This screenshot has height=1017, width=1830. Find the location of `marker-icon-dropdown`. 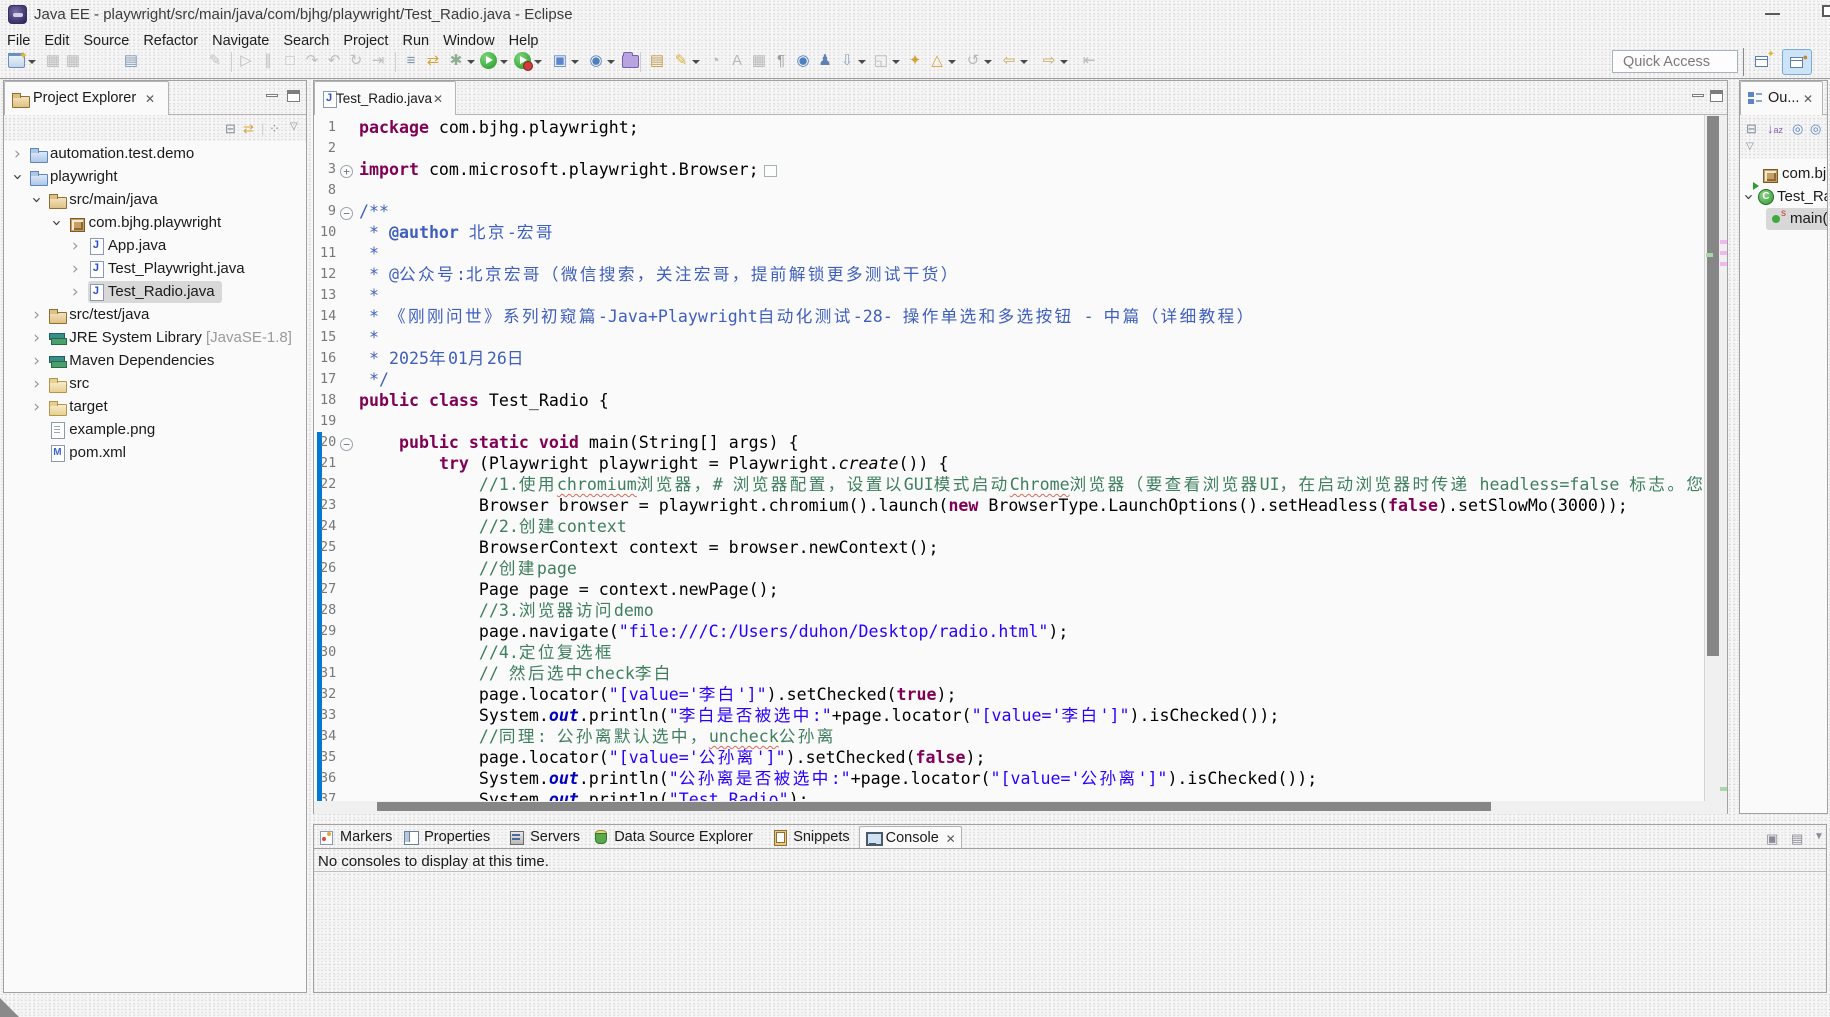

marker-icon-dropdown is located at coordinates (696, 62).